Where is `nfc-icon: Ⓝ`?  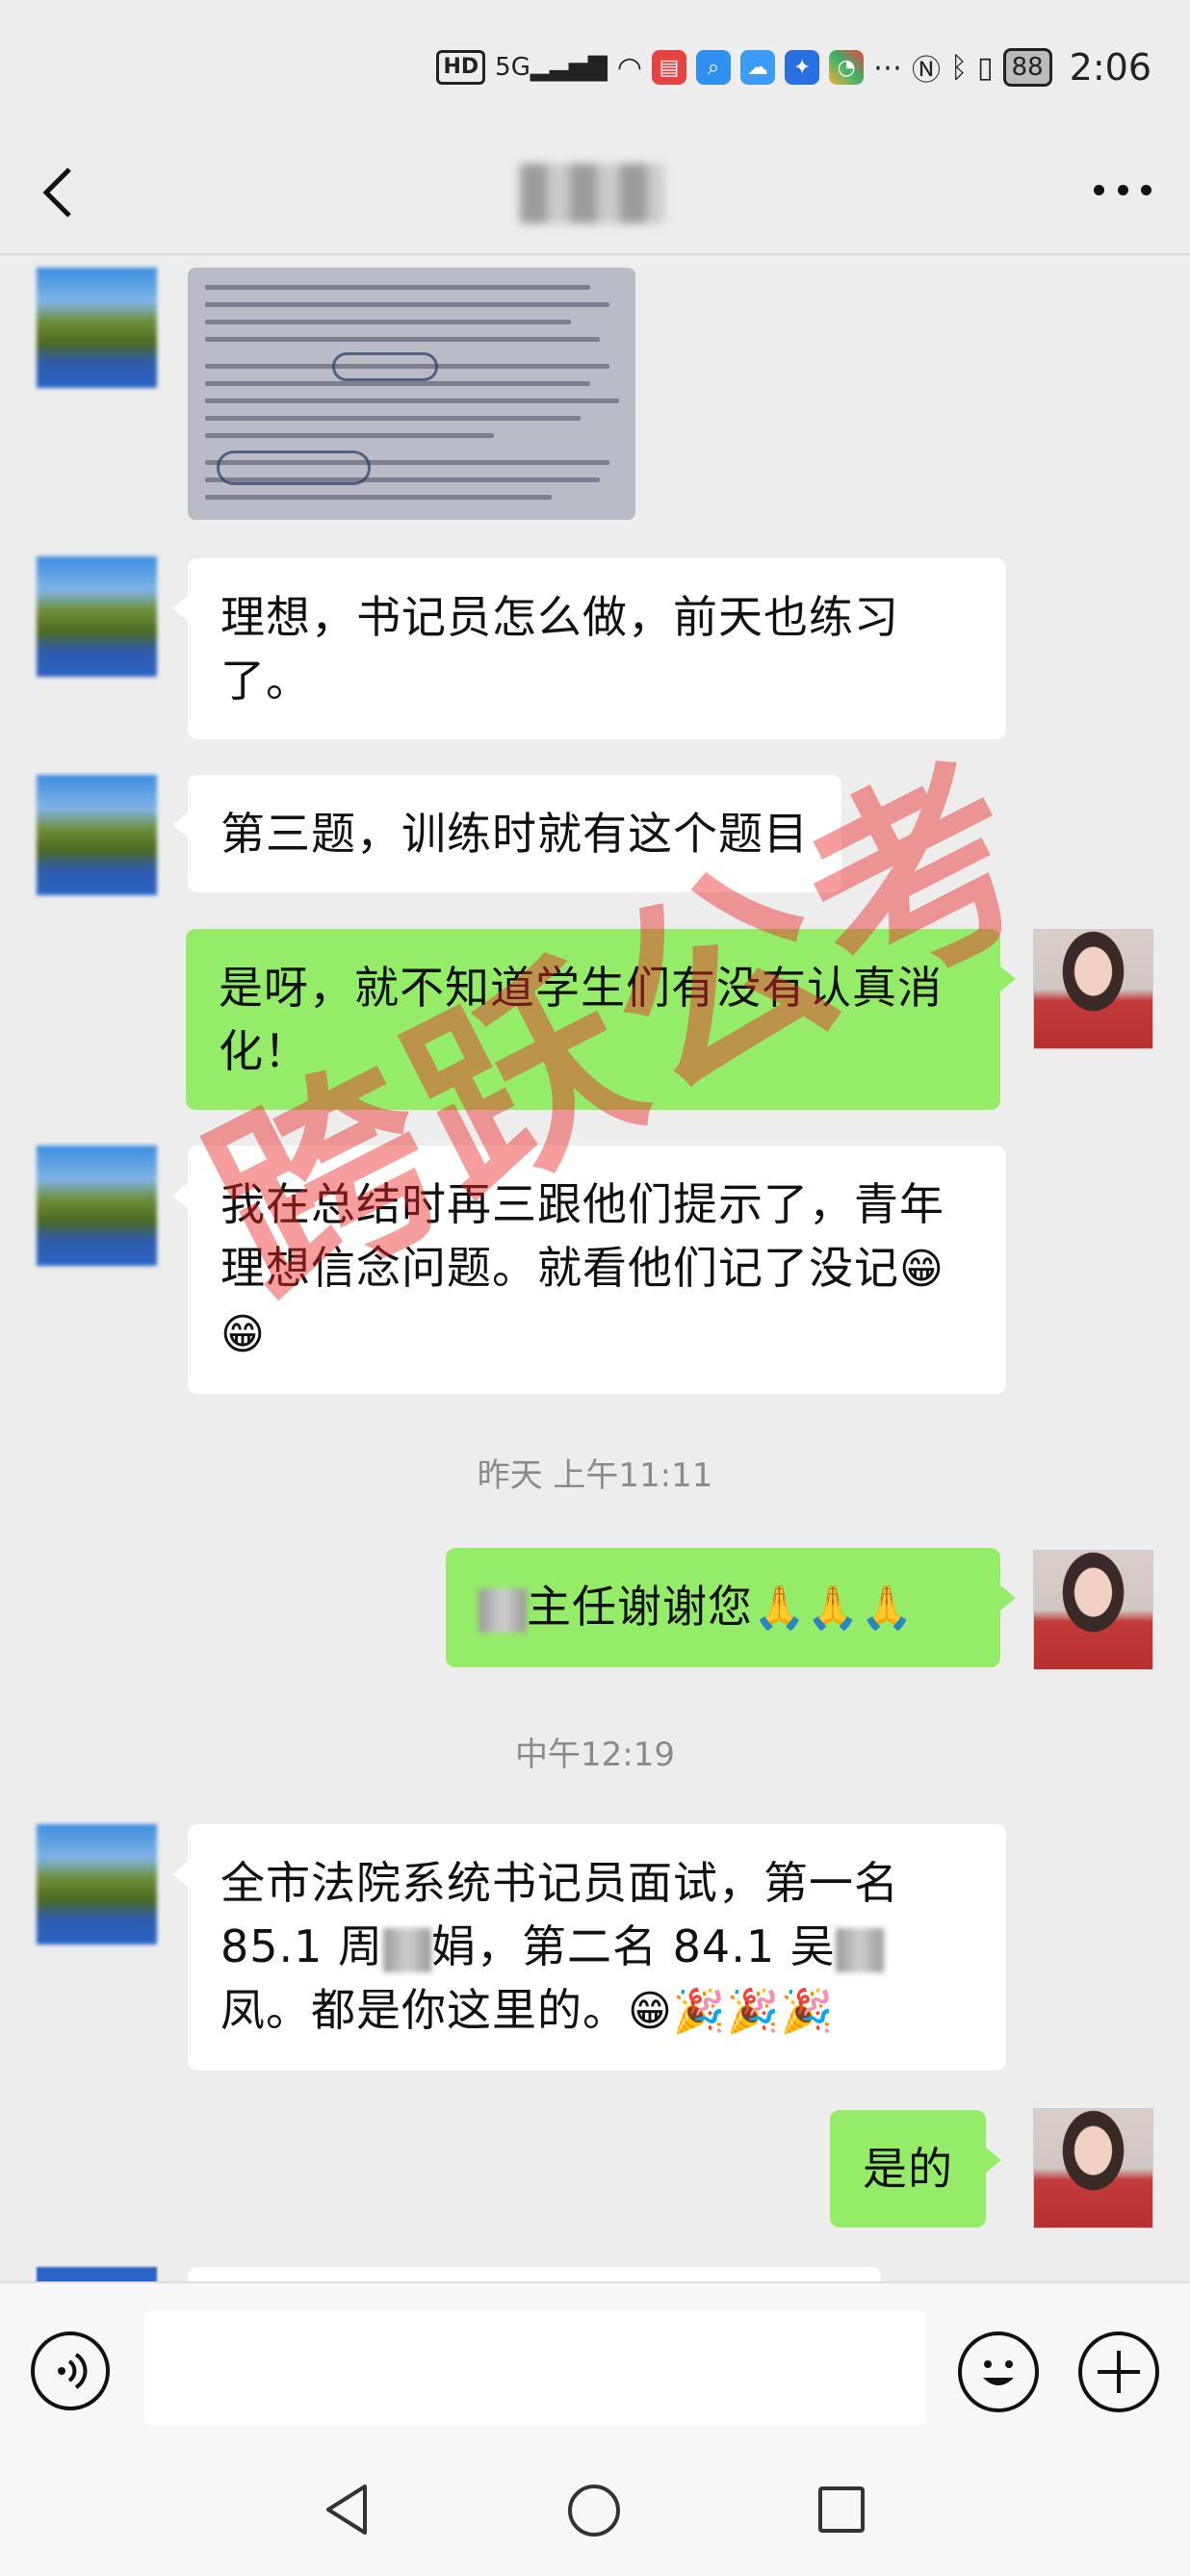 nfc-icon: Ⓝ is located at coordinates (927, 71).